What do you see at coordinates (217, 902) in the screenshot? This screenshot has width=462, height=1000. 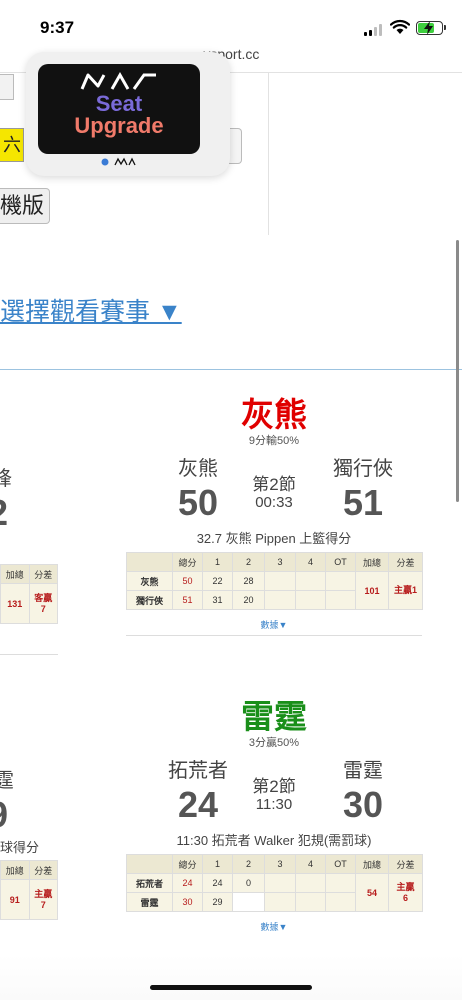 I see `quarter-cell: 29` at bounding box center [217, 902].